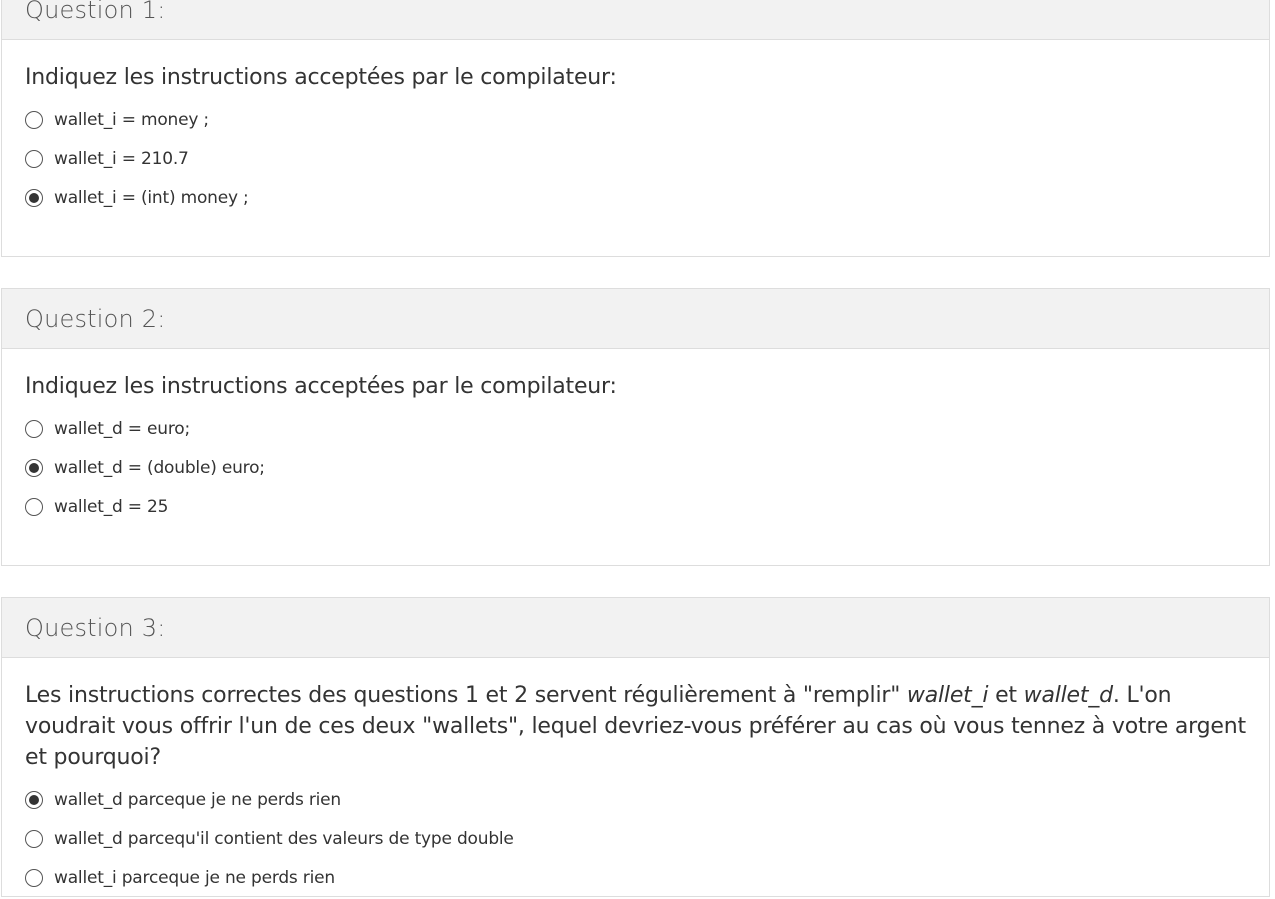  Describe the element at coordinates (635, 121) in the screenshot. I see `option-1-1: wallet_i = money ;` at that location.